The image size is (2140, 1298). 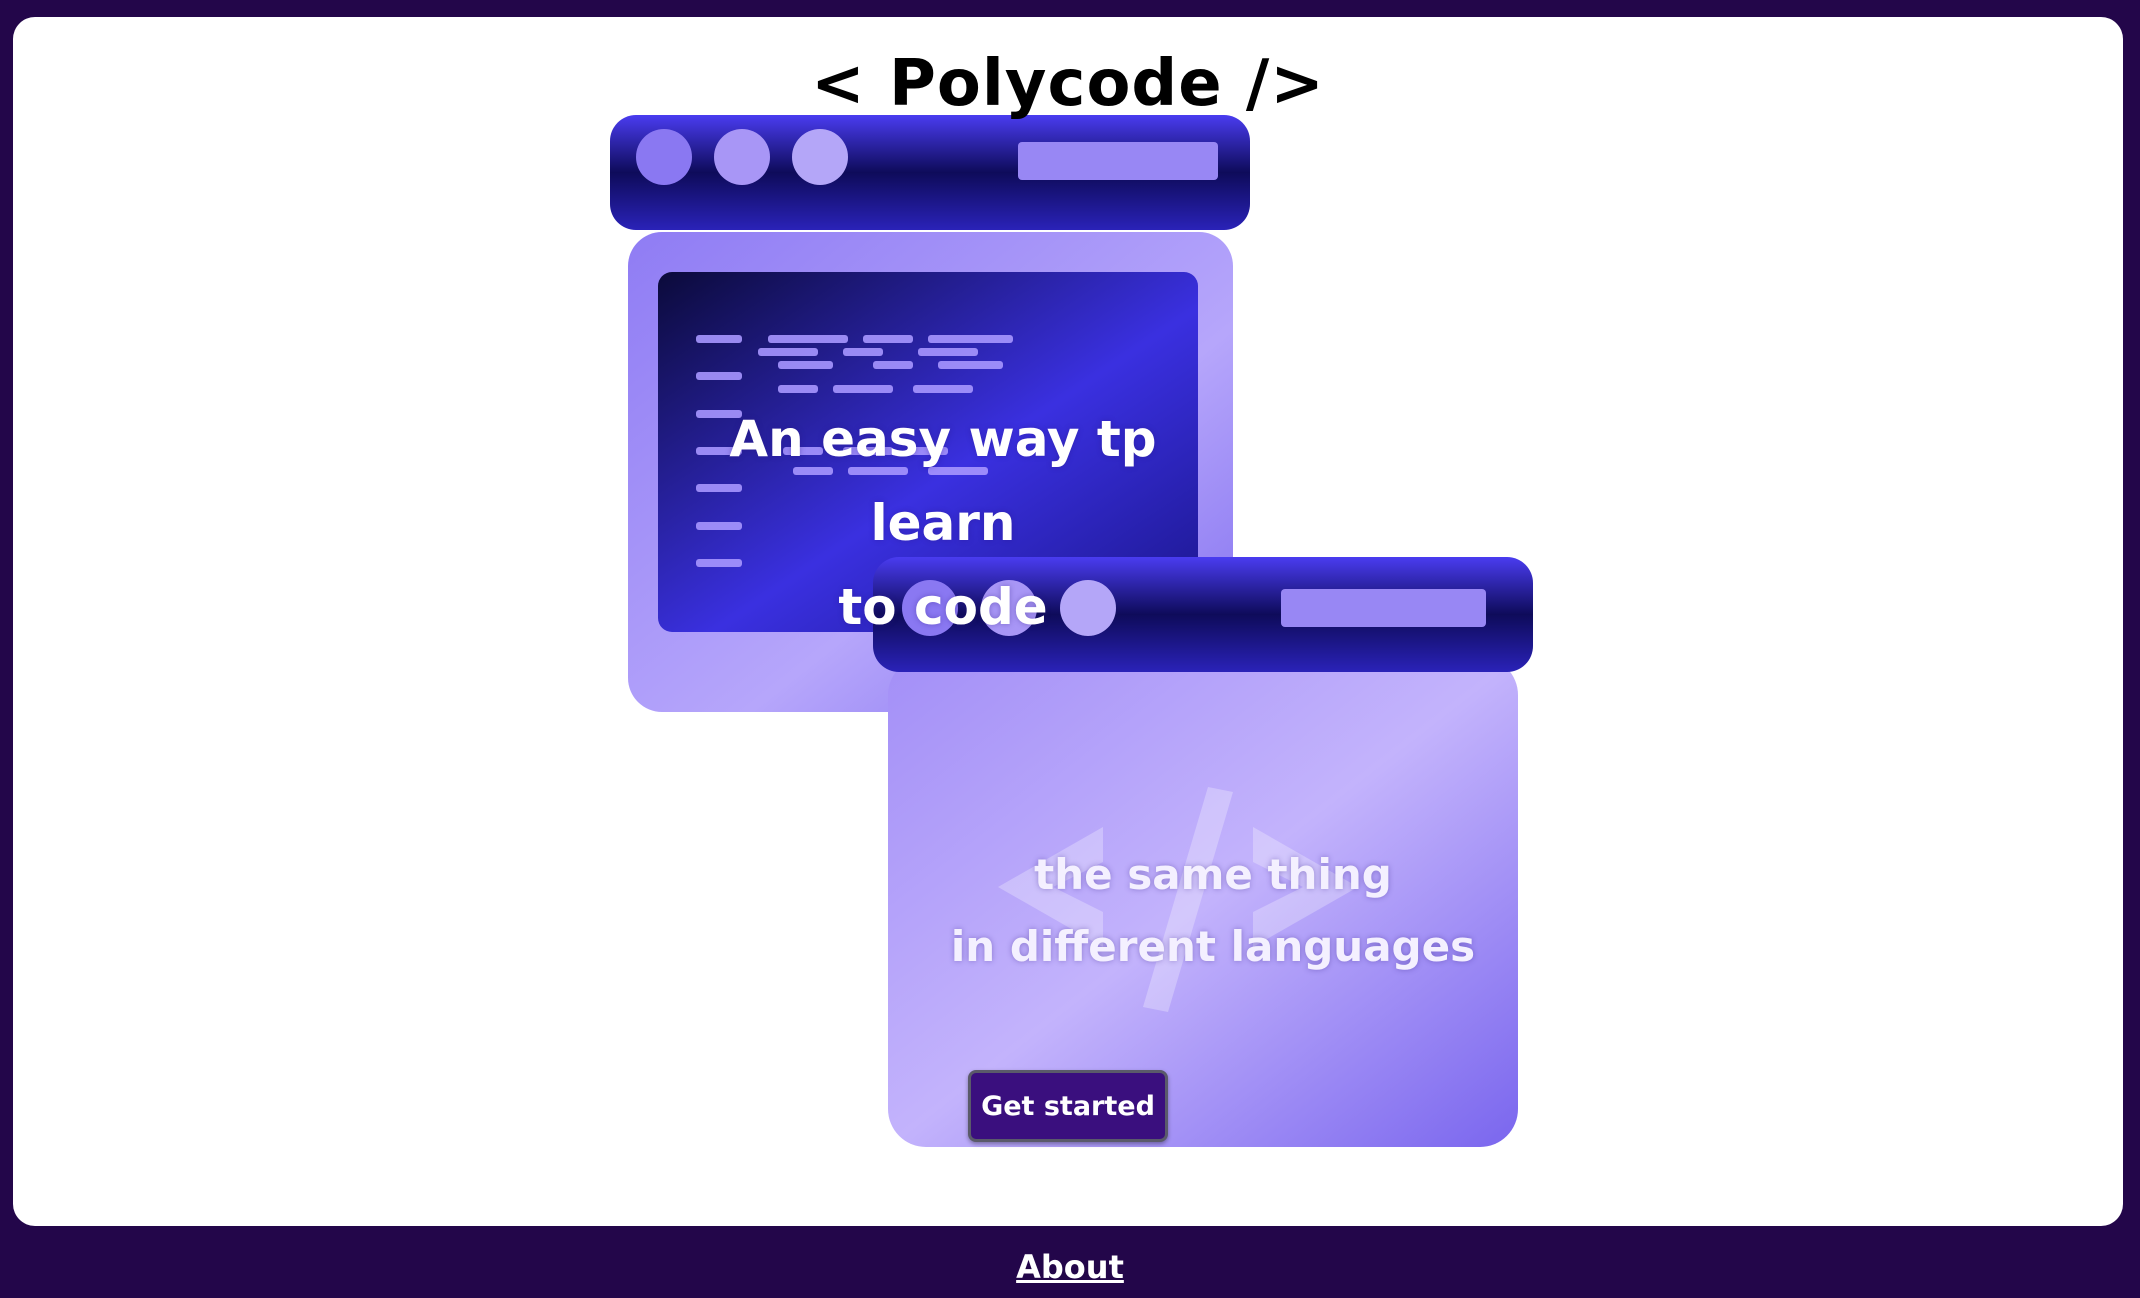 What do you see at coordinates (1213, 946) in the screenshot?
I see `hero-line-4: in different languages` at bounding box center [1213, 946].